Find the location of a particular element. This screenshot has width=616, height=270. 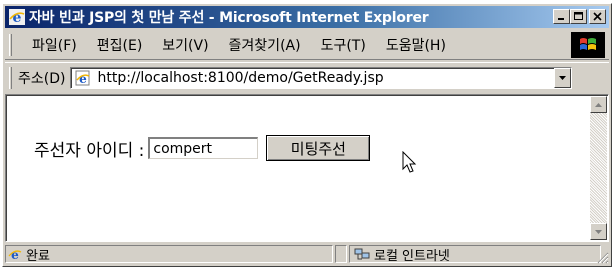

maximize-button is located at coordinates (578, 16).